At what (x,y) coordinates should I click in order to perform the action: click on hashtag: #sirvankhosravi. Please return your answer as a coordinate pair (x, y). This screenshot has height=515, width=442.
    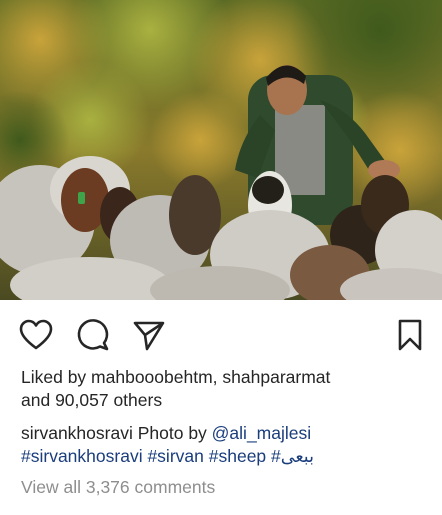
    Looking at the image, I should click on (82, 456).